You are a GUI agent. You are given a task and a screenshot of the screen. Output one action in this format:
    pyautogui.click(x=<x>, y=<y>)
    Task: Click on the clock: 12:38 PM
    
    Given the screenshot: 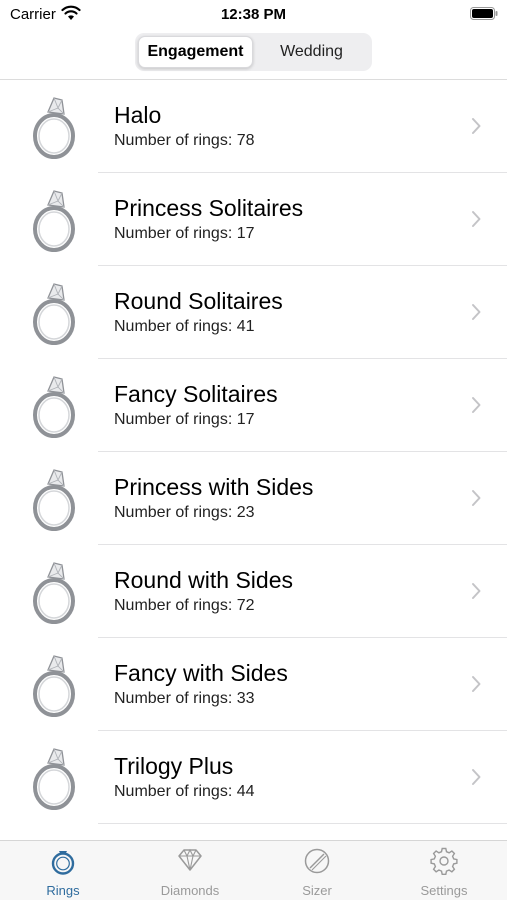 What is the action you would take?
    pyautogui.click(x=253, y=14)
    